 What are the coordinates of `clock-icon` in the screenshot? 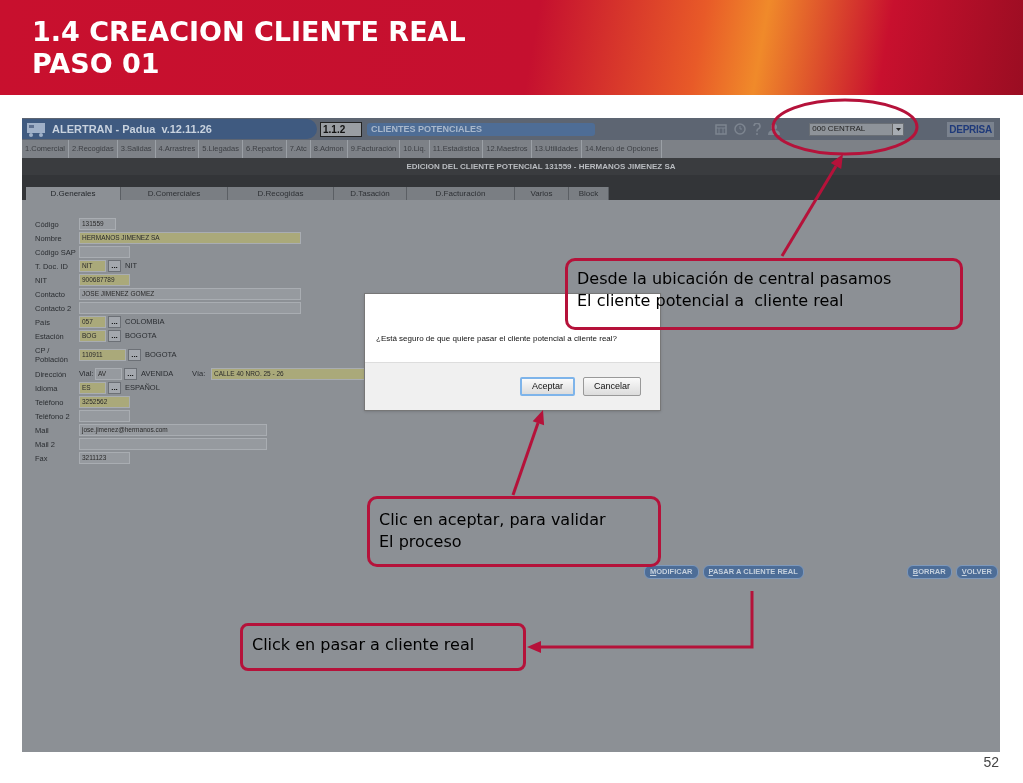 It's located at (740, 129).